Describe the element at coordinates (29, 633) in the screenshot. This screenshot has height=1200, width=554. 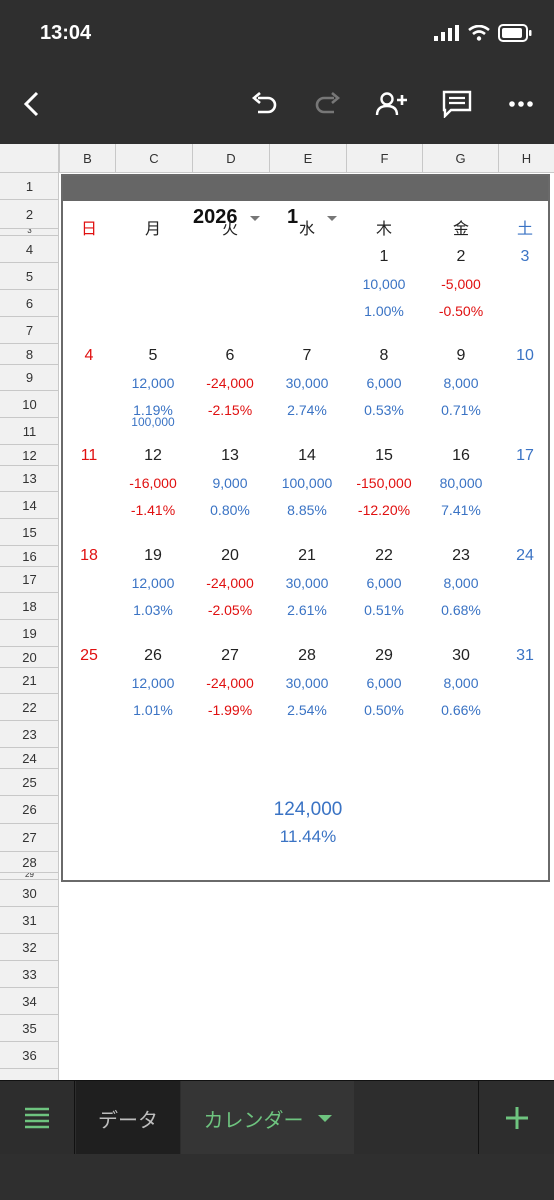
I see `row-header: 19` at that location.